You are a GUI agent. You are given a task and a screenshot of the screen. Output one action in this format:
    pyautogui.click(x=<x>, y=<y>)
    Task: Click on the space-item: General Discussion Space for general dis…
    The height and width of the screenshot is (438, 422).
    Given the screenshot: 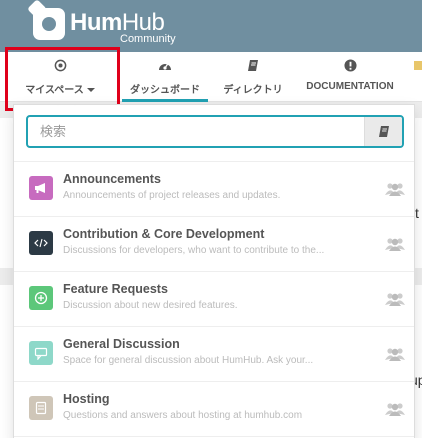 What is the action you would take?
    pyautogui.click(x=214, y=354)
    